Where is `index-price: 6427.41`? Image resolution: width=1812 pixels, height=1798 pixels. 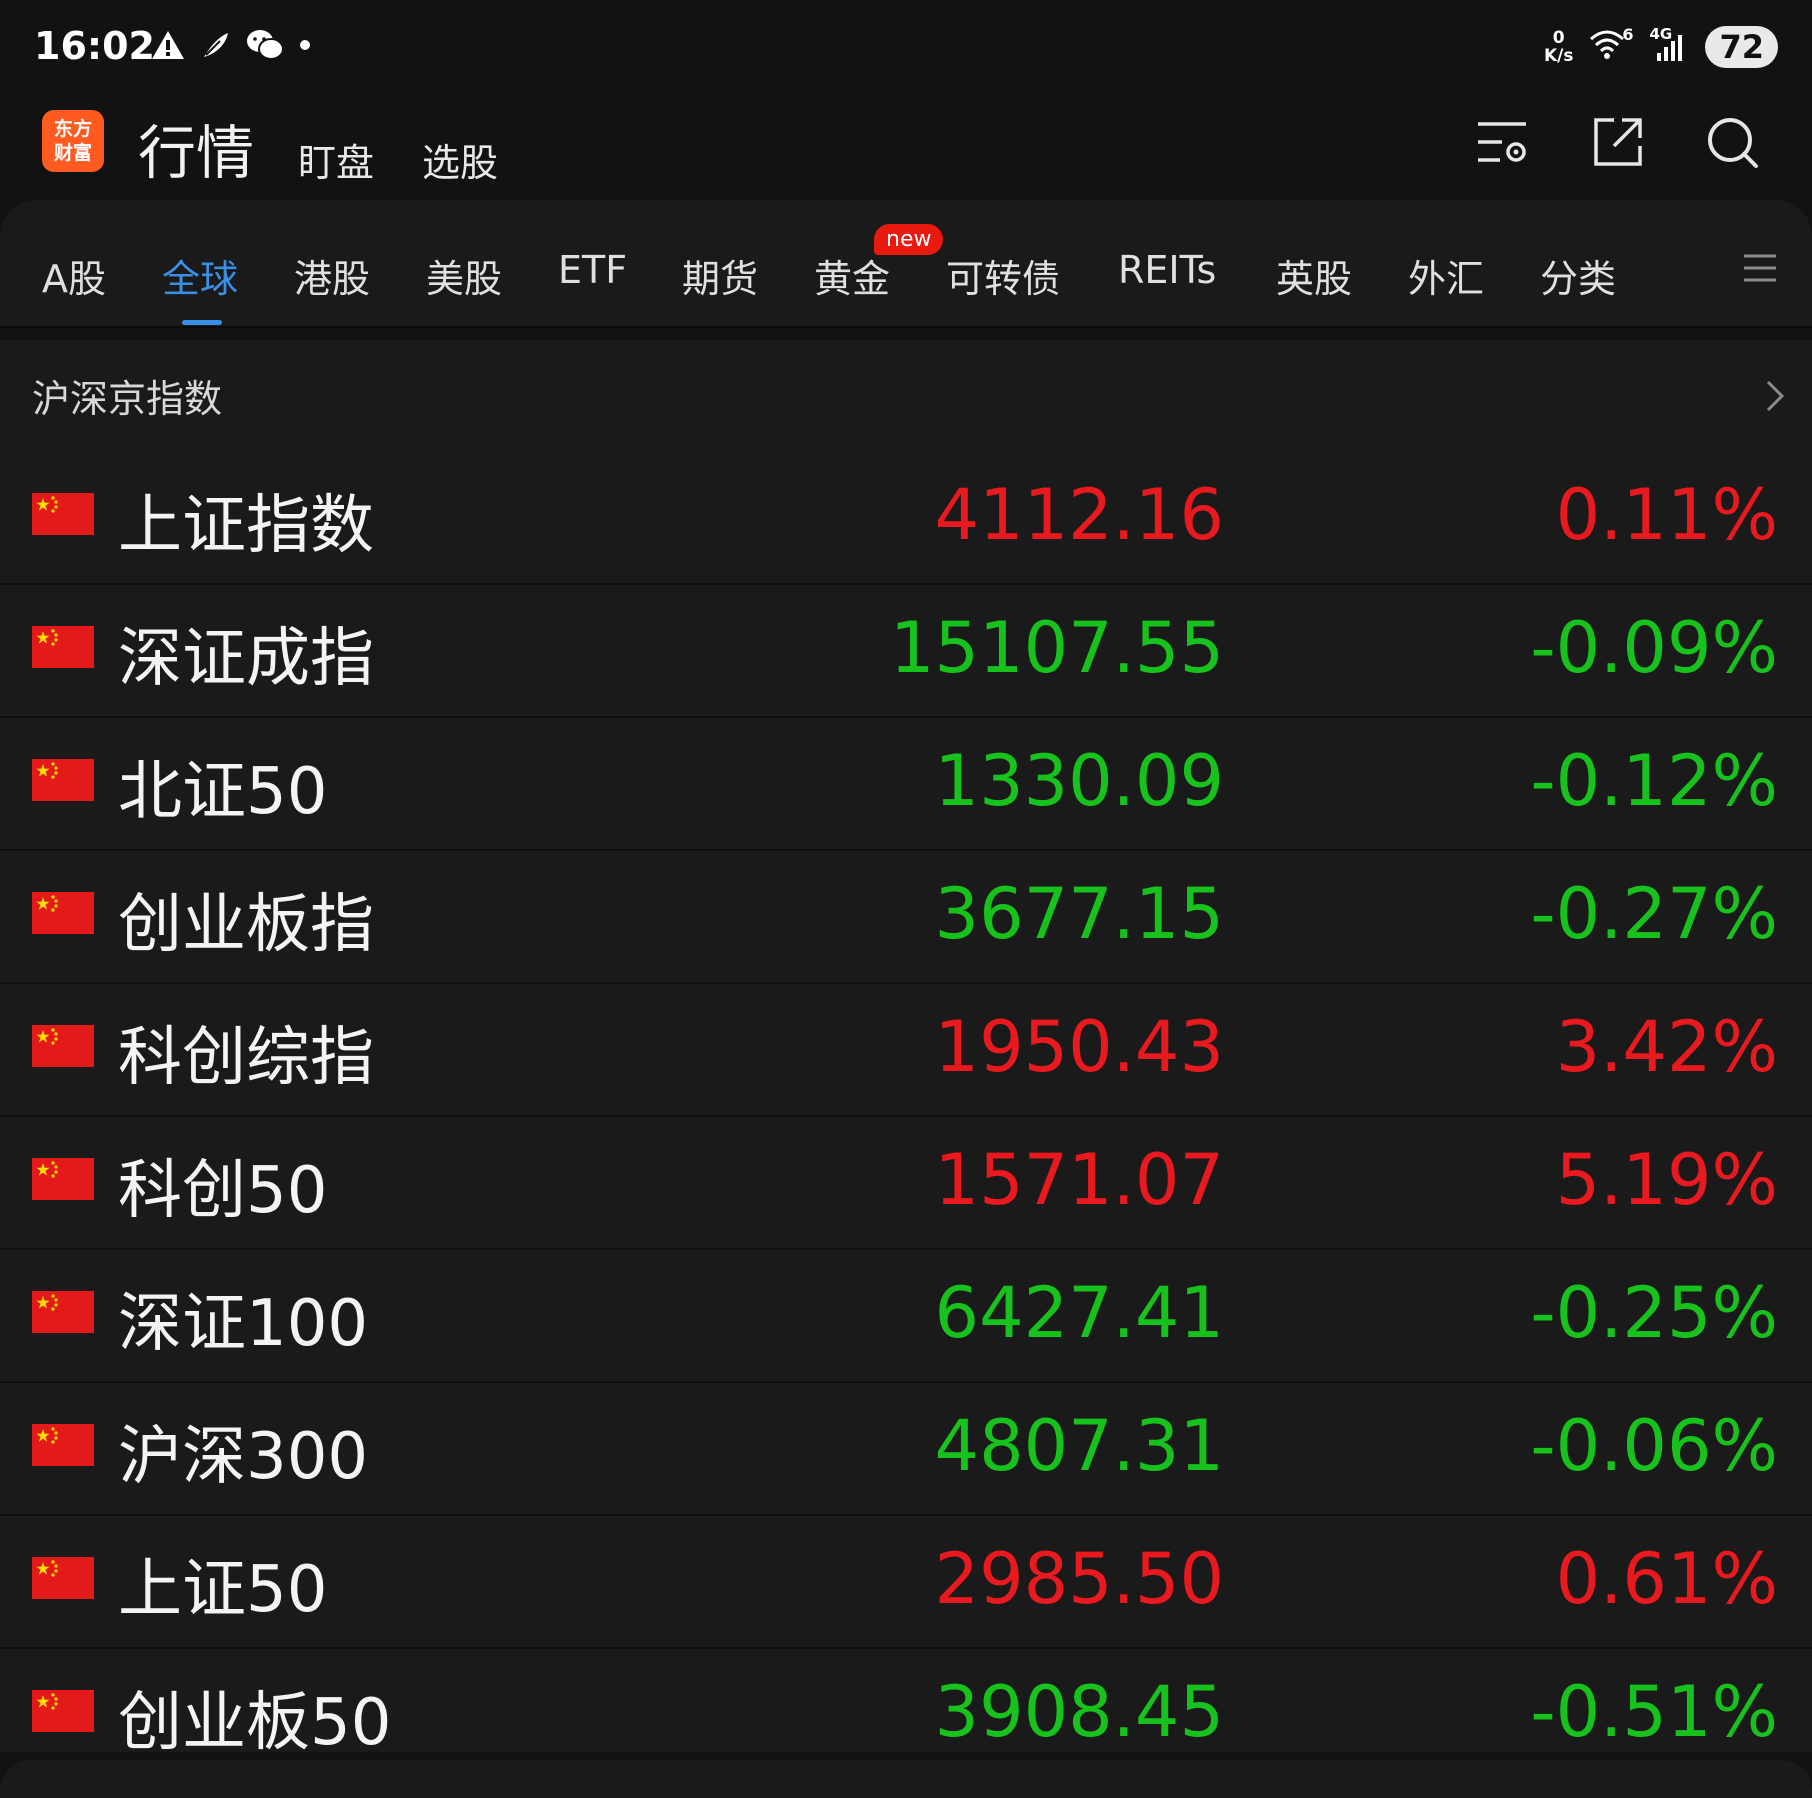
index-price: 6427.41 is located at coordinates (1079, 1313).